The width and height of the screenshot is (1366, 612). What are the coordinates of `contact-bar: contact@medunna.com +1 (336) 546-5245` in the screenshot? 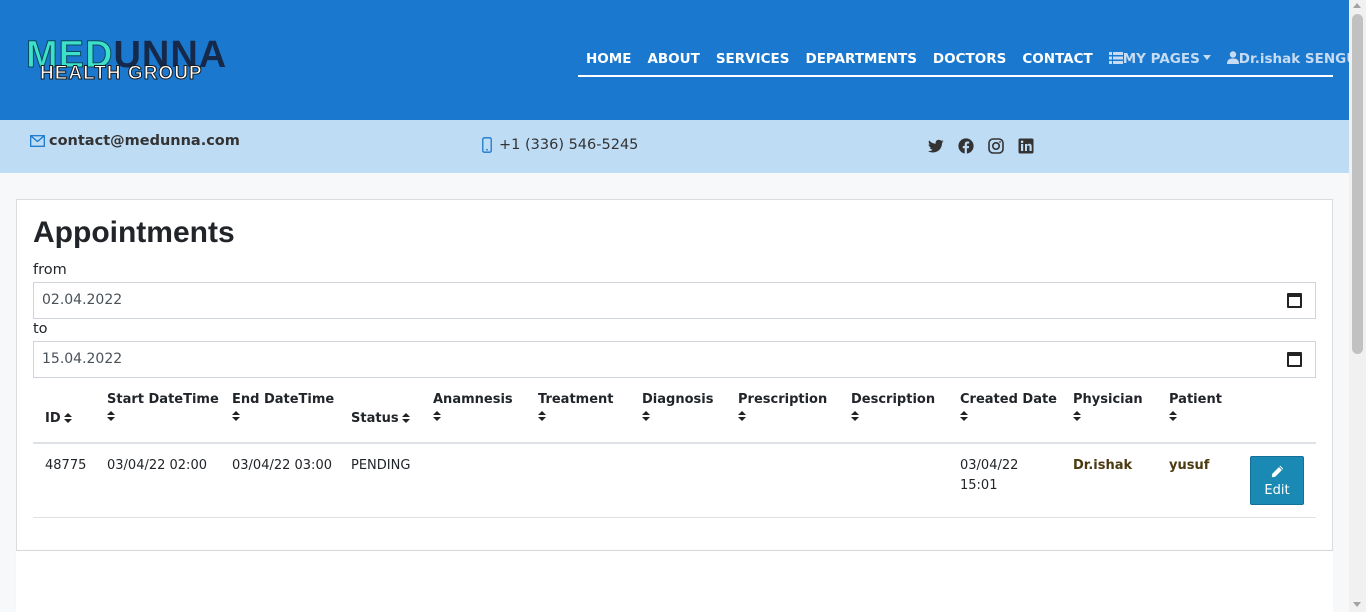 It's located at (674, 146).